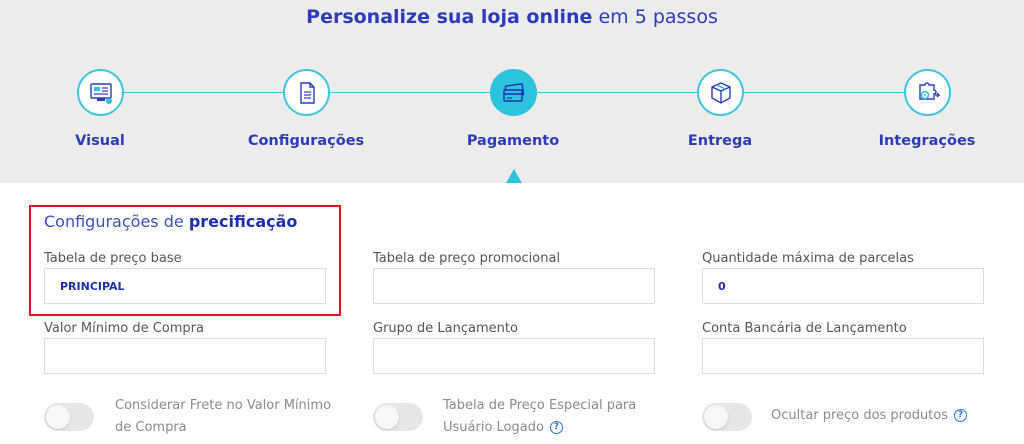  I want to click on document-icon, so click(307, 92).